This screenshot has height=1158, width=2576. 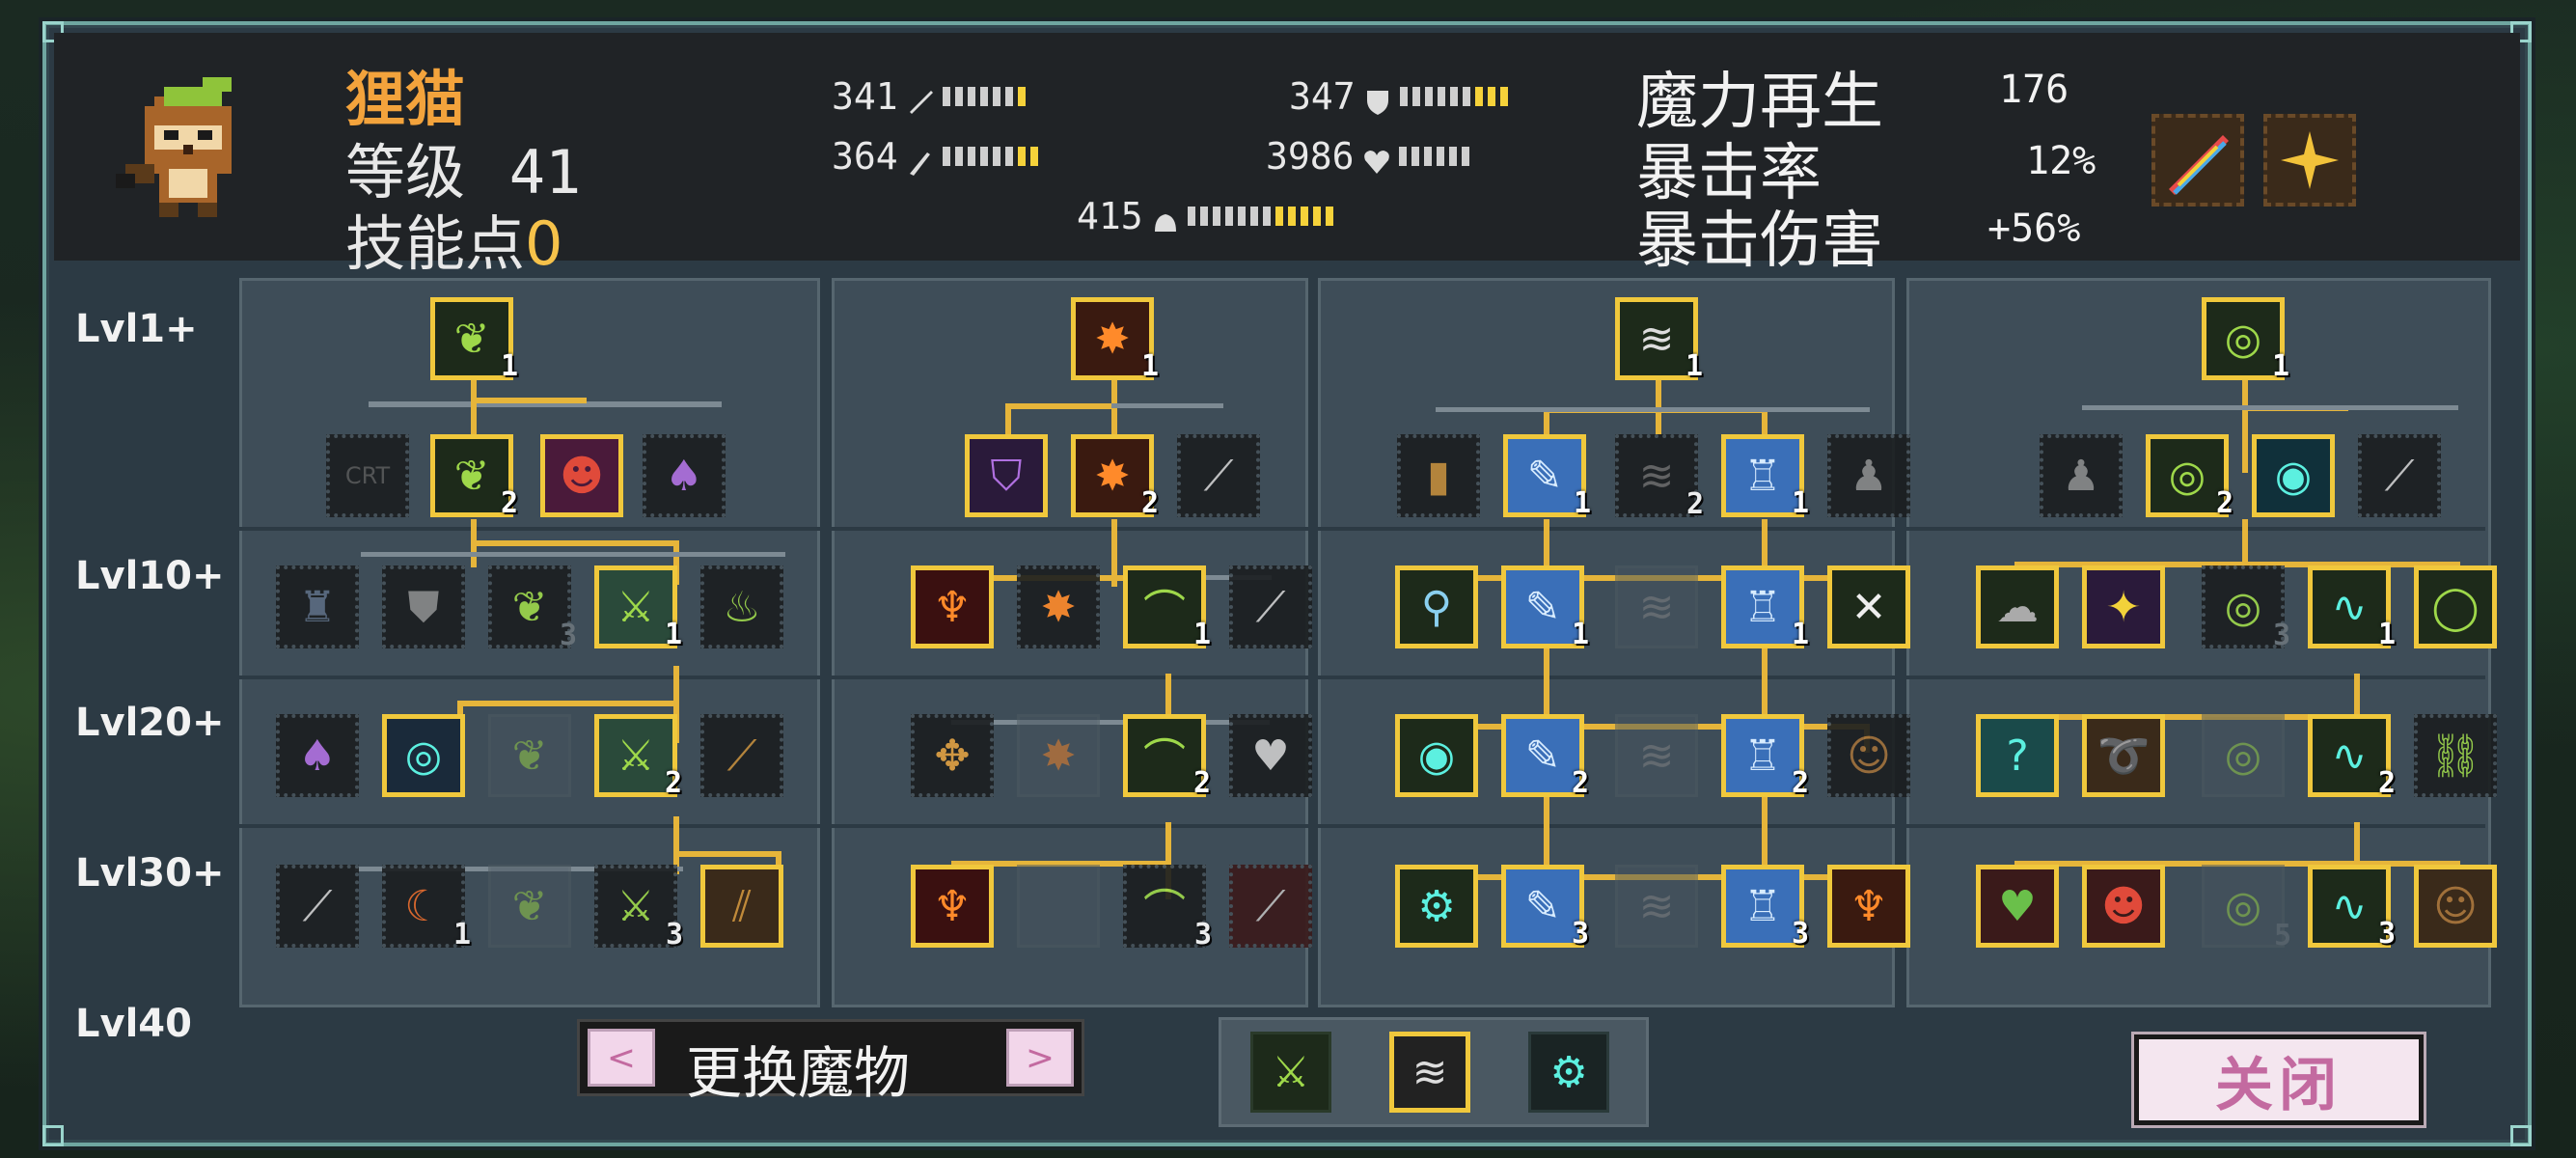 I want to click on skill-rage-form-2: ♆, so click(x=952, y=906).